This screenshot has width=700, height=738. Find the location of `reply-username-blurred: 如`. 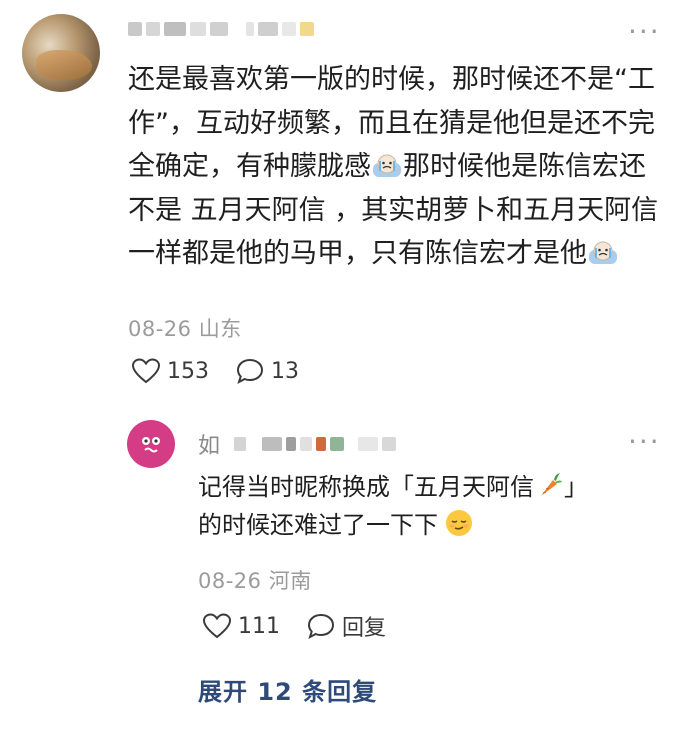

reply-username-blurred: 如 is located at coordinates (297, 444).